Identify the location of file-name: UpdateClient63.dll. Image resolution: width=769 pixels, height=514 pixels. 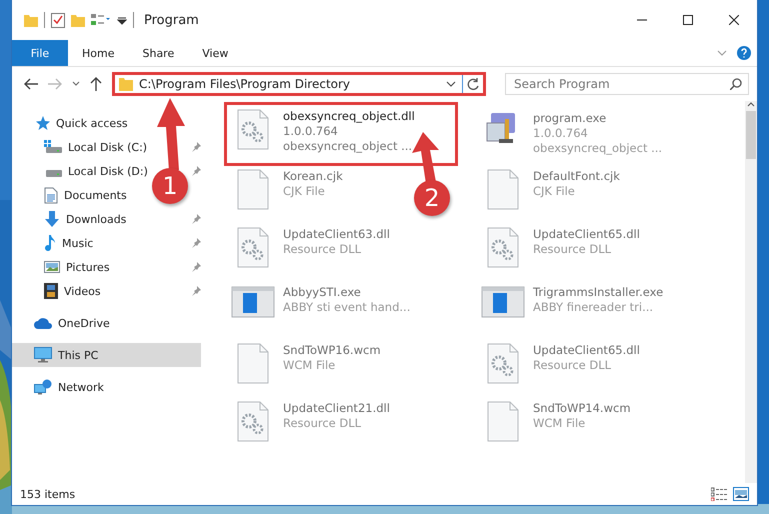
(336, 234).